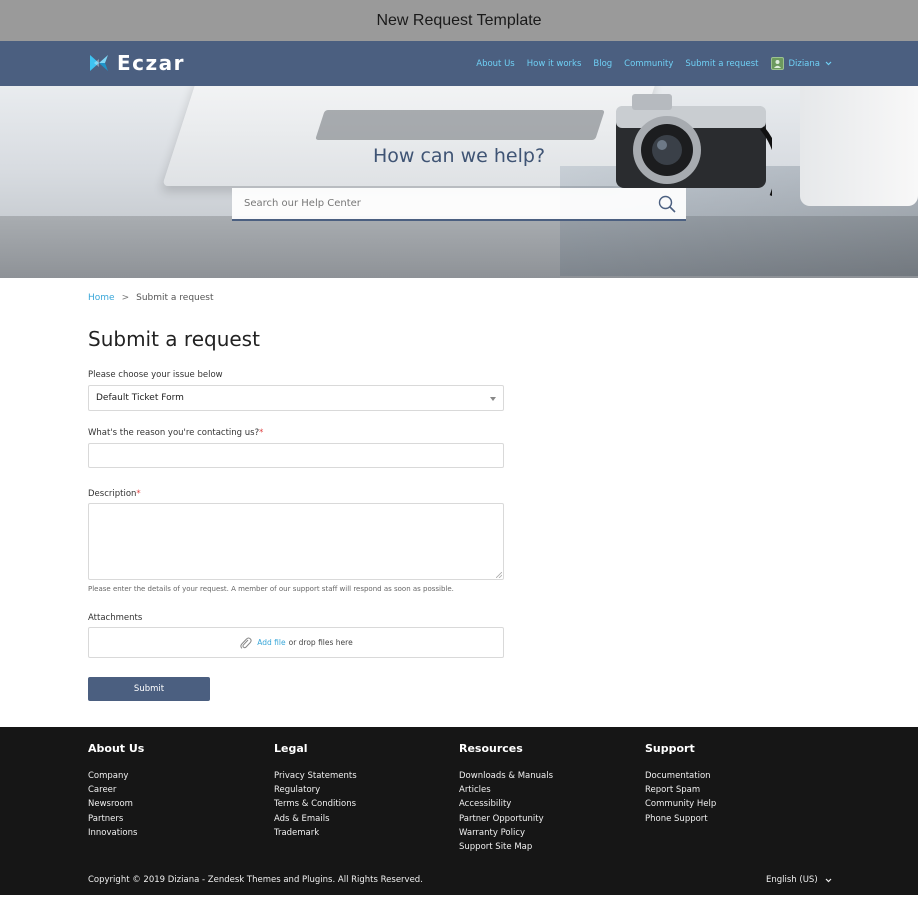 The image size is (918, 897). I want to click on footer-link: Community Help, so click(680, 804).